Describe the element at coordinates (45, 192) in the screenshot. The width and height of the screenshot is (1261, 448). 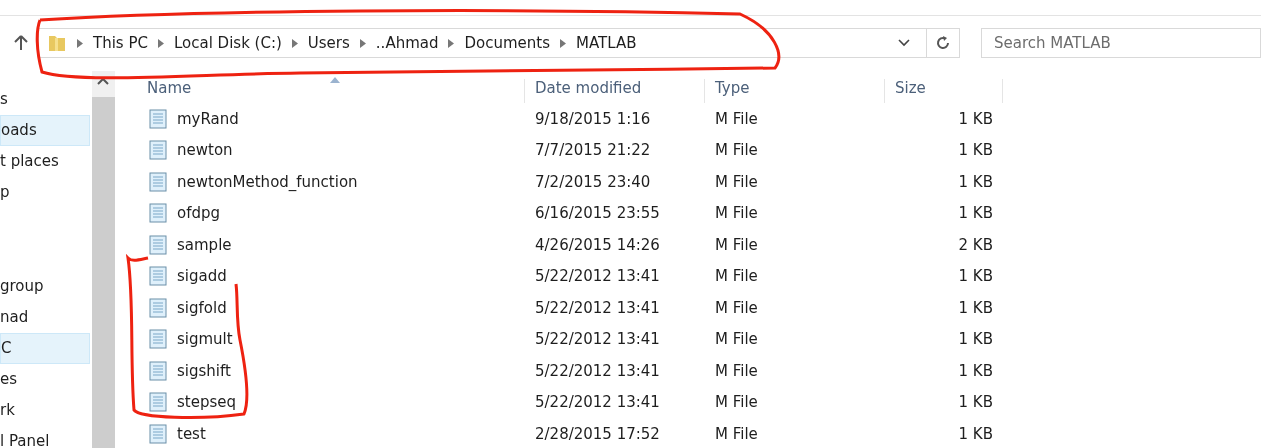
I see `sidebar-item: p` at that location.